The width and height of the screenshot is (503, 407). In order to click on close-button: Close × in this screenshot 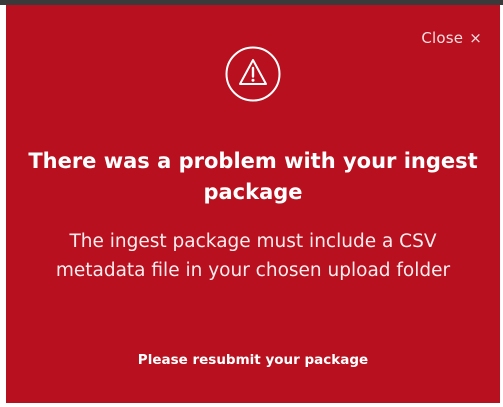, I will do `click(451, 38)`.